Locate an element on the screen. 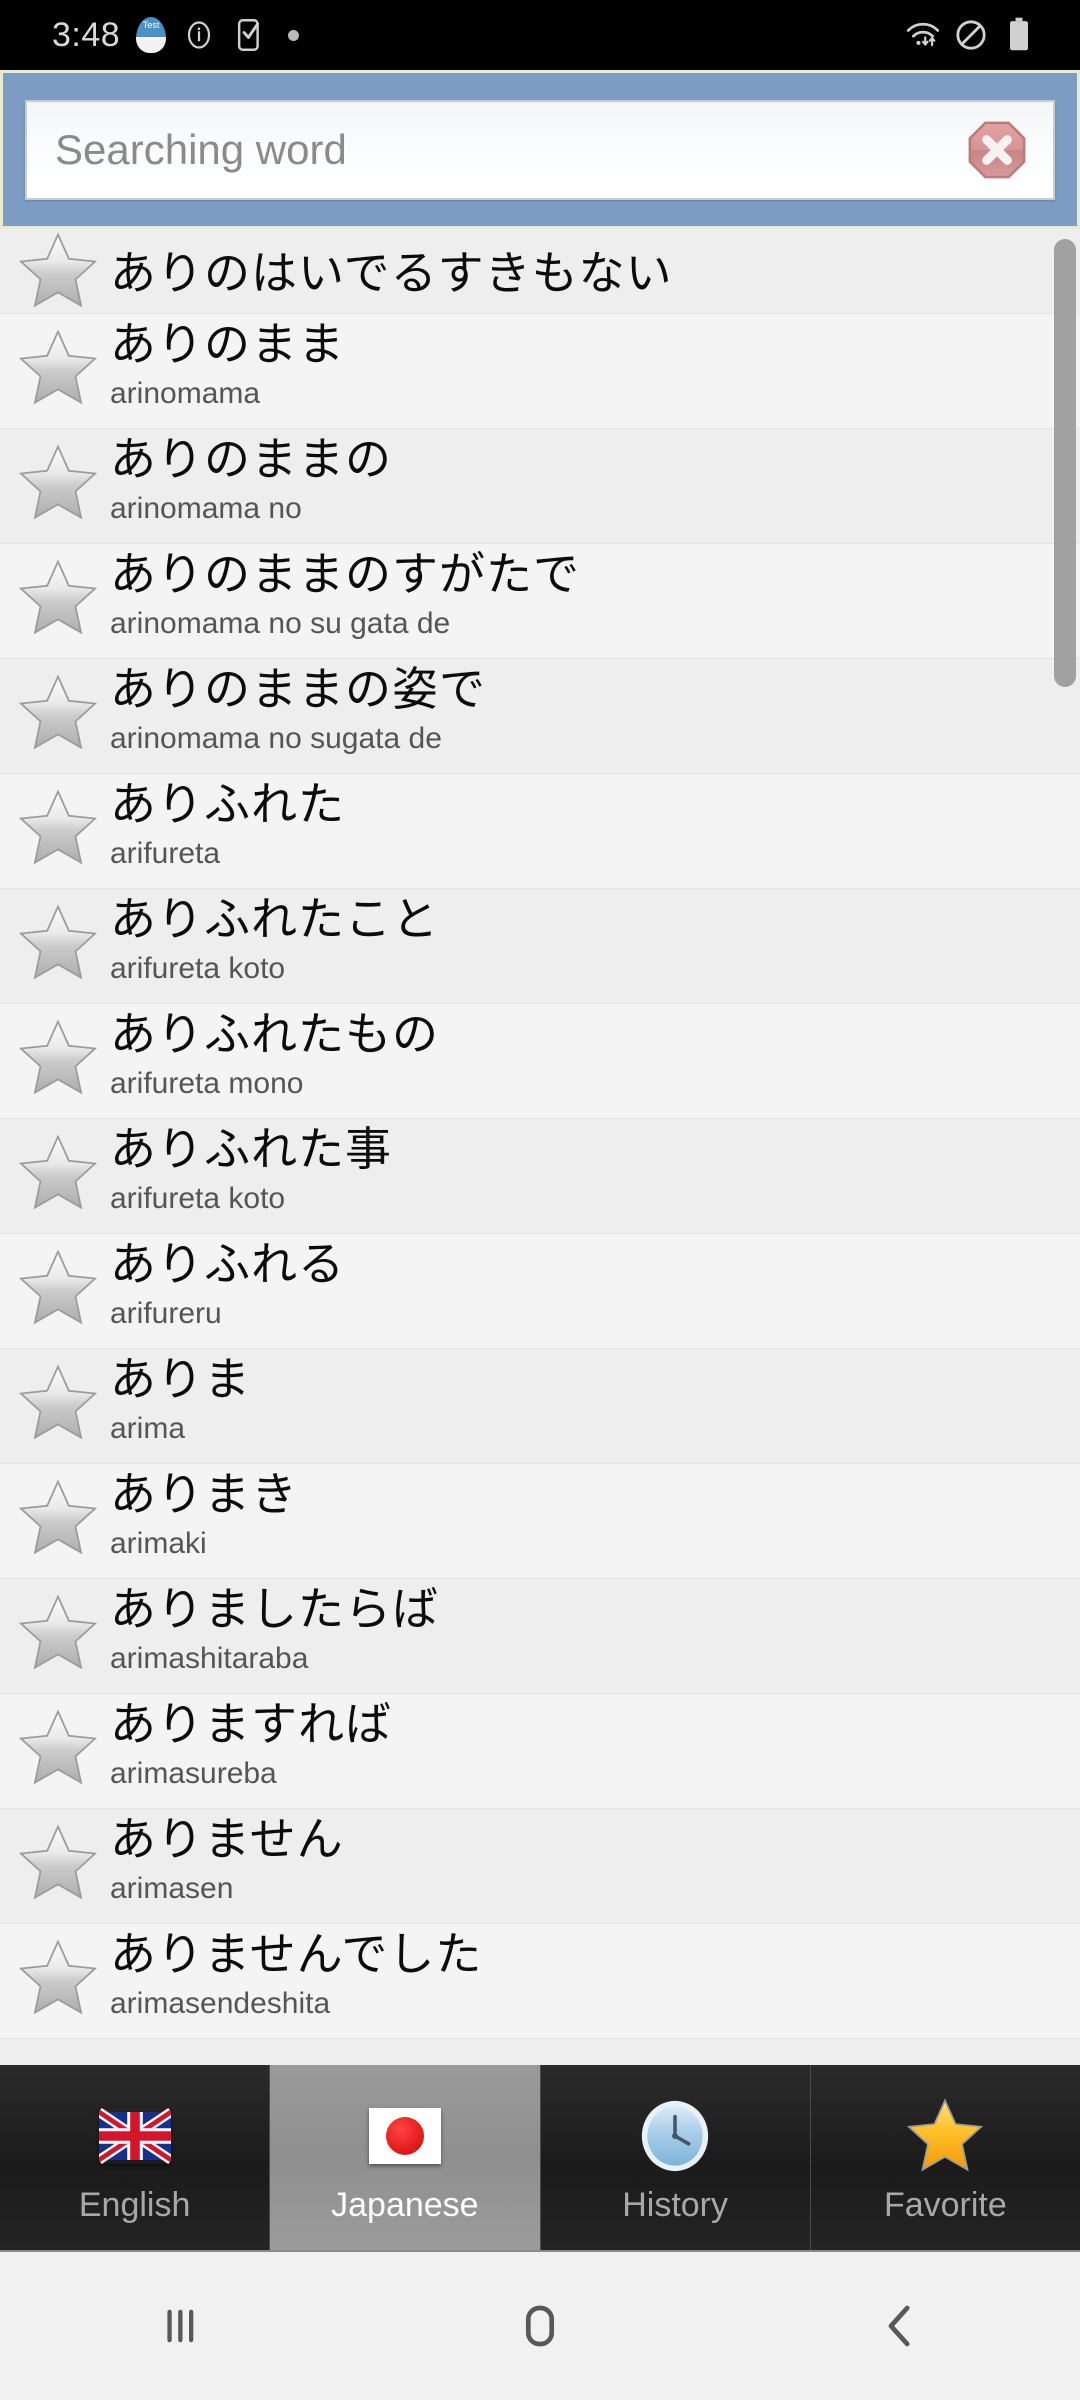 This screenshot has height=2400, width=1080. list-item: ありのままの姿で arinomama no sugata de is located at coordinates (540, 716).